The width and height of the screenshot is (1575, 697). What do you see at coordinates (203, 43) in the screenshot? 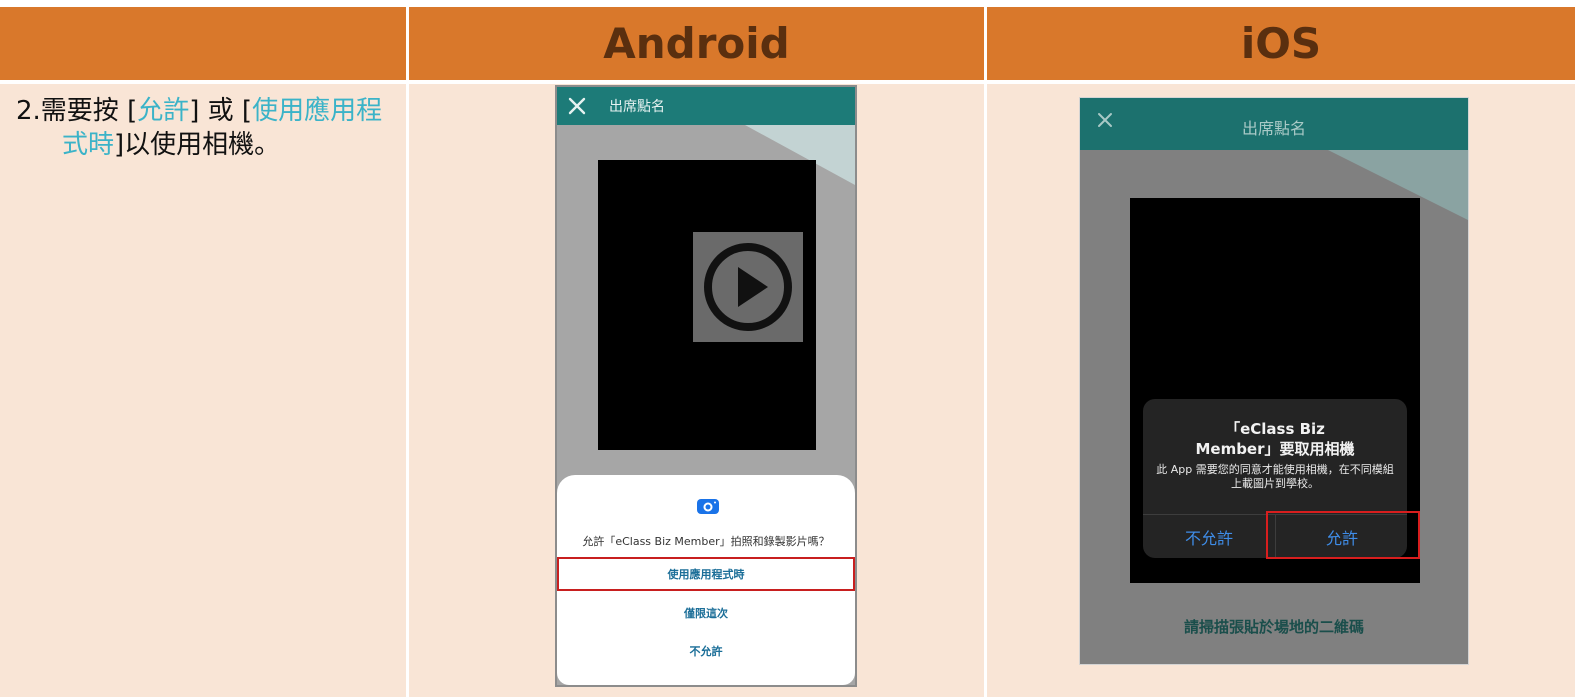
I see `header-blank-cell` at bounding box center [203, 43].